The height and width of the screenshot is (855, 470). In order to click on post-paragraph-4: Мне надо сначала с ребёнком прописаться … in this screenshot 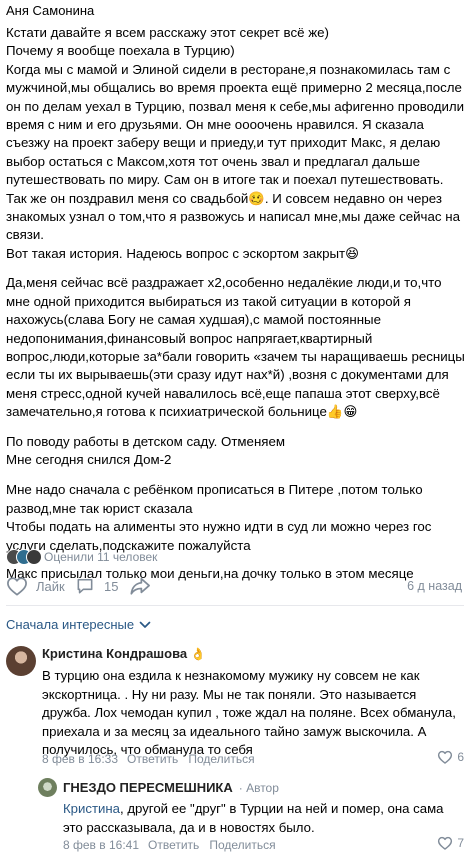, I will do `click(219, 517)`.